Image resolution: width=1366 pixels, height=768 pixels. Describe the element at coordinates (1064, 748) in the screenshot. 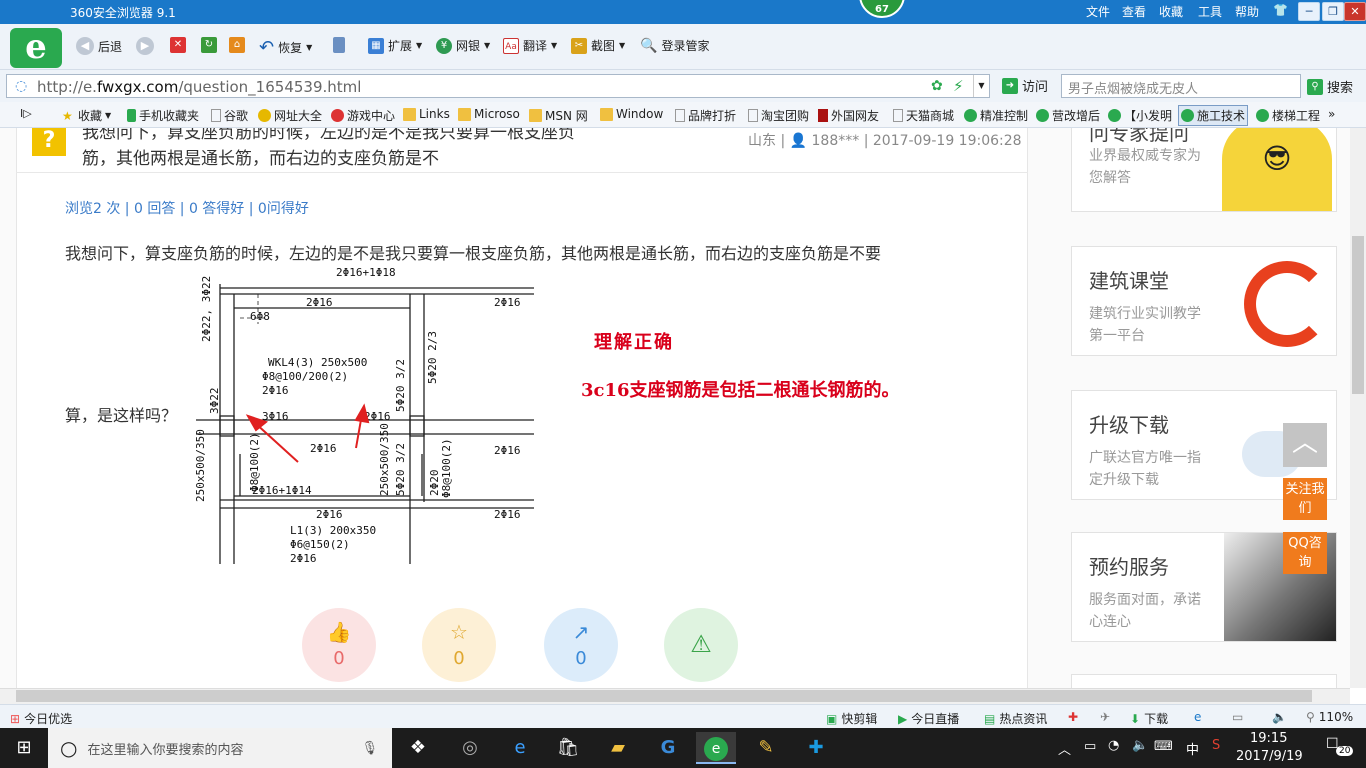

I see `show-hidden-icon: ︿` at that location.